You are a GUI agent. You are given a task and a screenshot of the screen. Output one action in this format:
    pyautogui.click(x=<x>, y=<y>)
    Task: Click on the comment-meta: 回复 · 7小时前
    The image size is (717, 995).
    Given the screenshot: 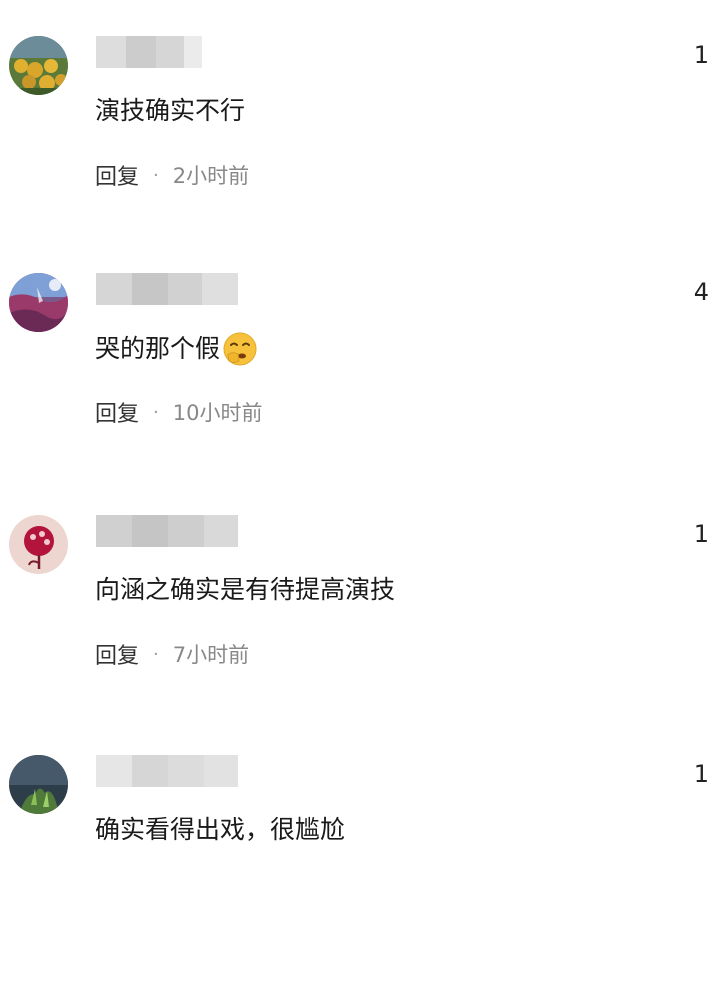 What is the action you would take?
    pyautogui.click(x=172, y=654)
    